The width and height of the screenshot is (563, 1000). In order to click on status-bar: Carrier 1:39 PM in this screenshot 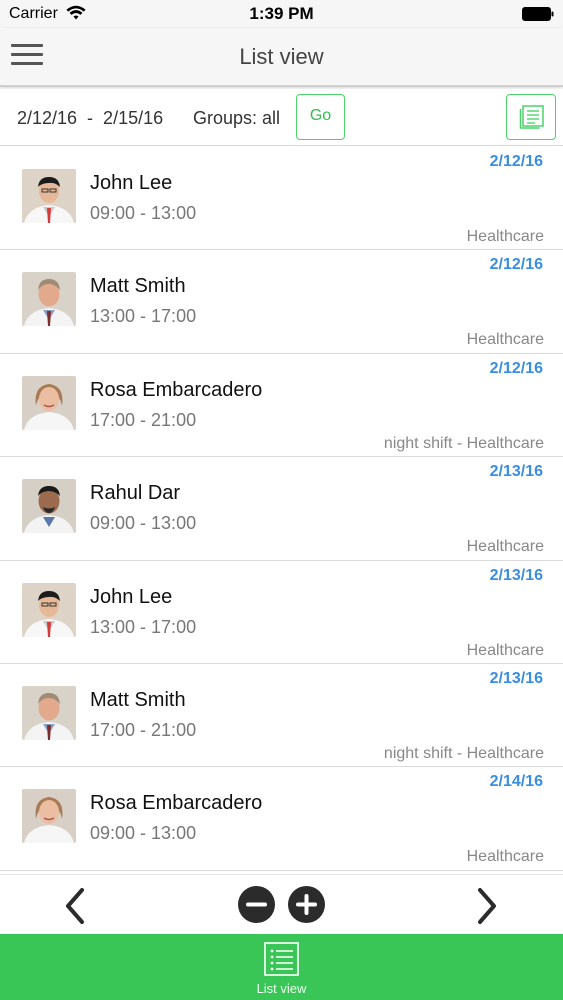, I will do `click(281, 14)`.